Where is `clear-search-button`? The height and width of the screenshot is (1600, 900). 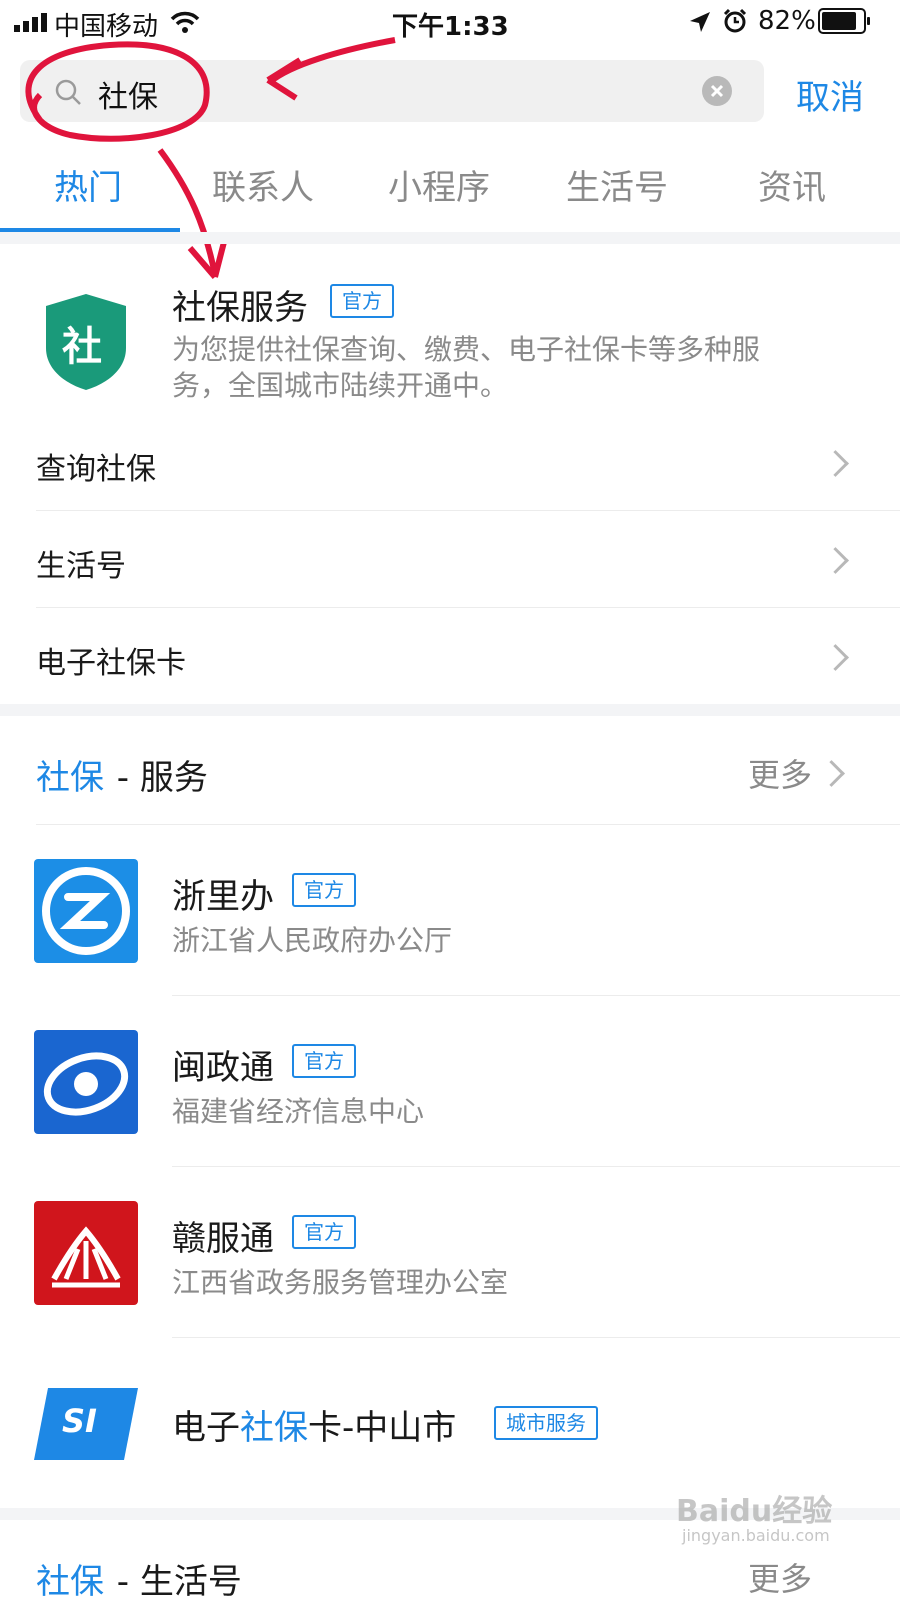 clear-search-button is located at coordinates (717, 91).